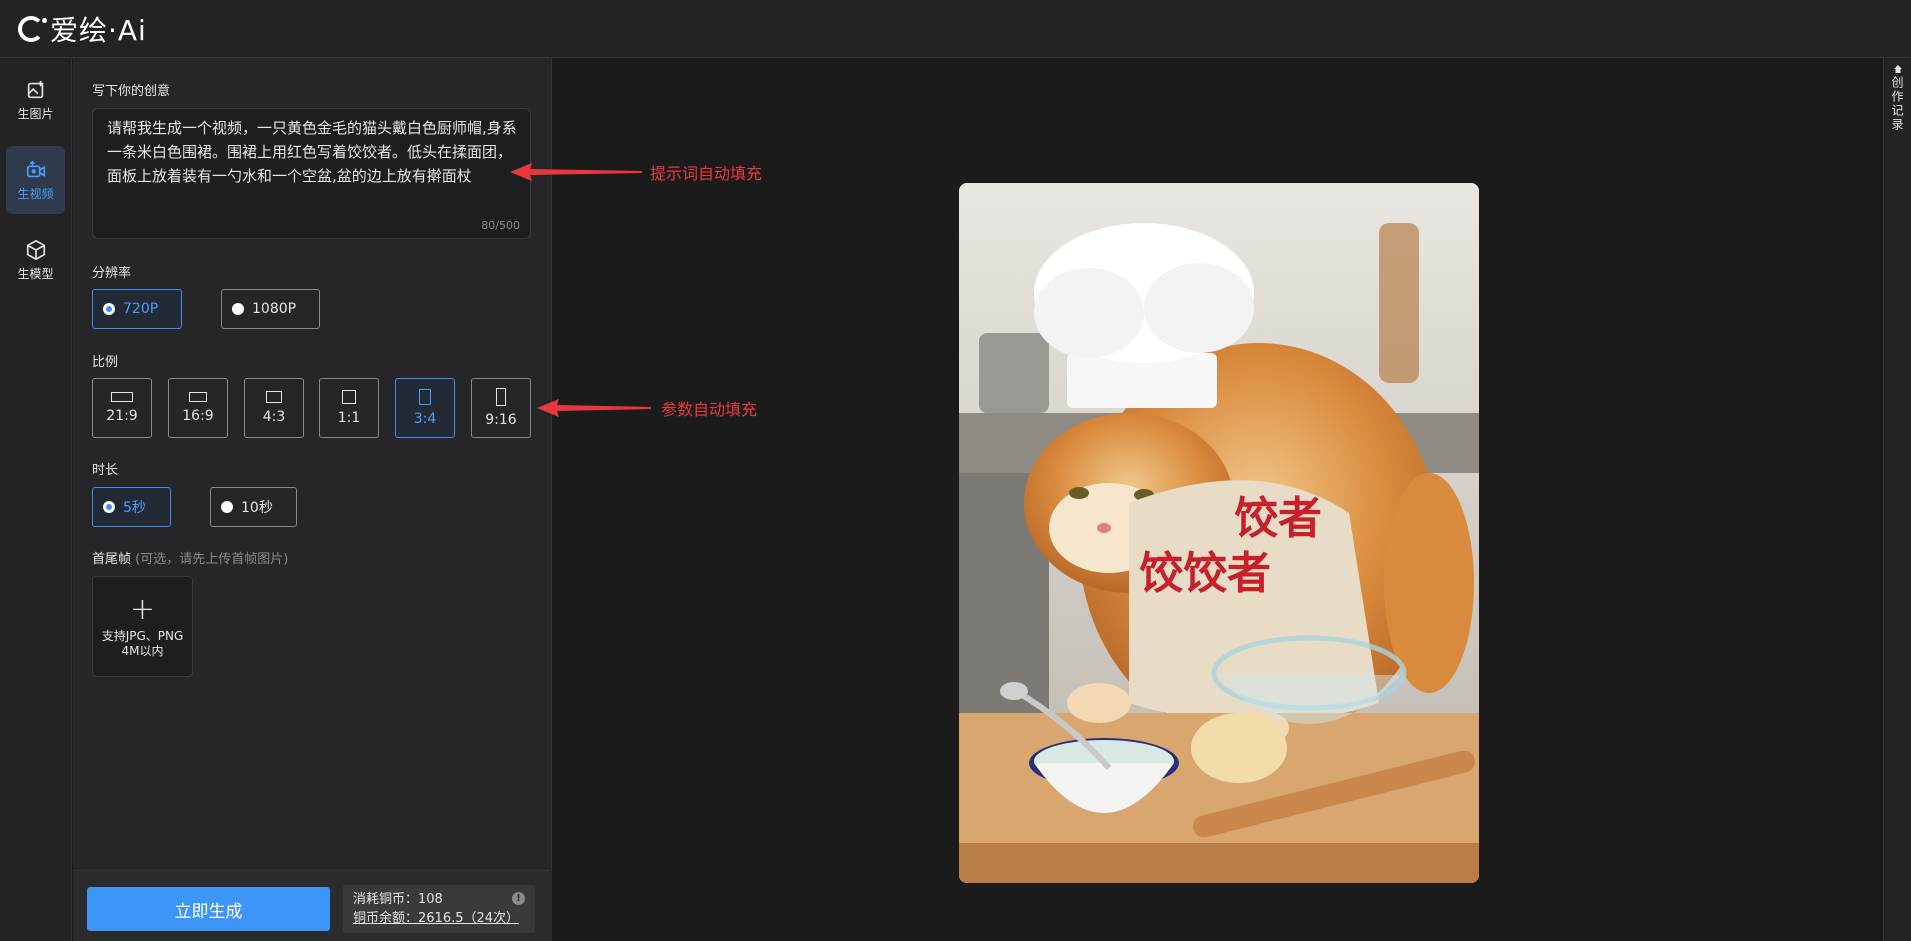 The width and height of the screenshot is (1911, 941). I want to click on ratio-21-9-icon, so click(122, 397).